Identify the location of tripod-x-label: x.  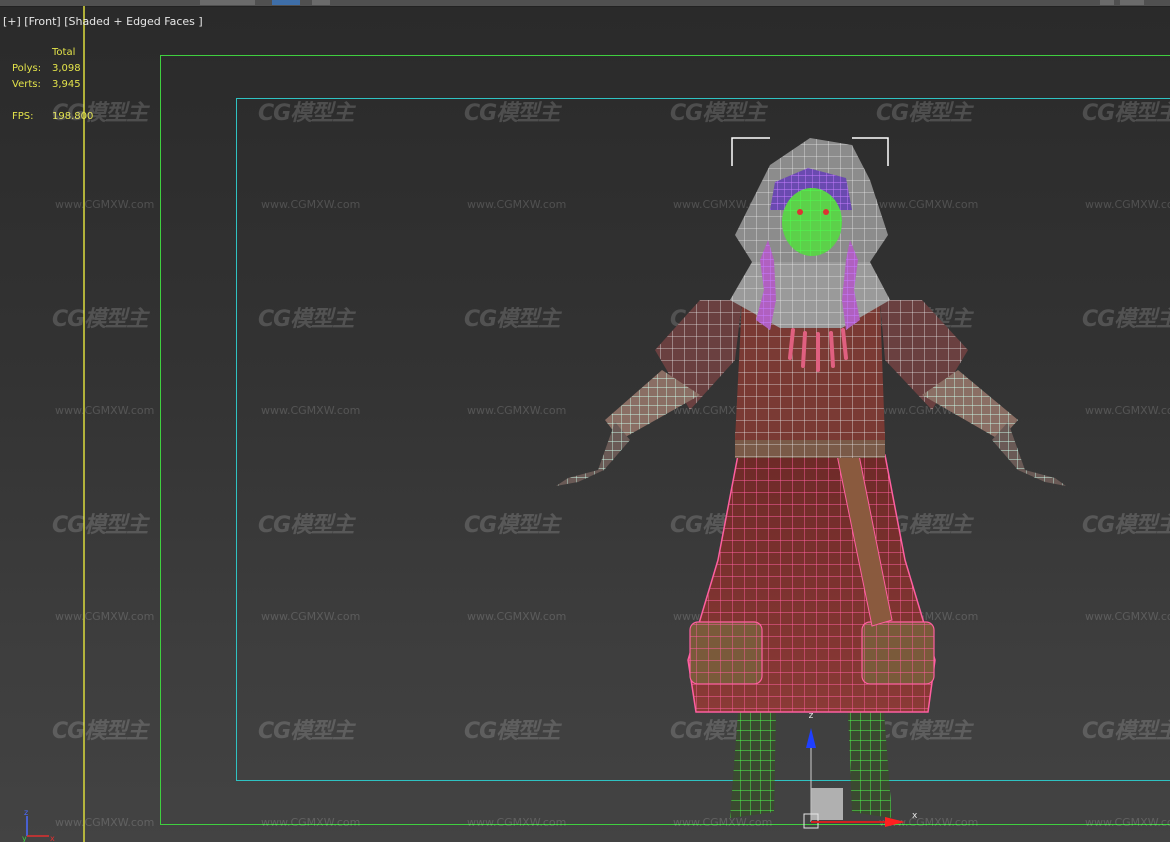
(52, 838).